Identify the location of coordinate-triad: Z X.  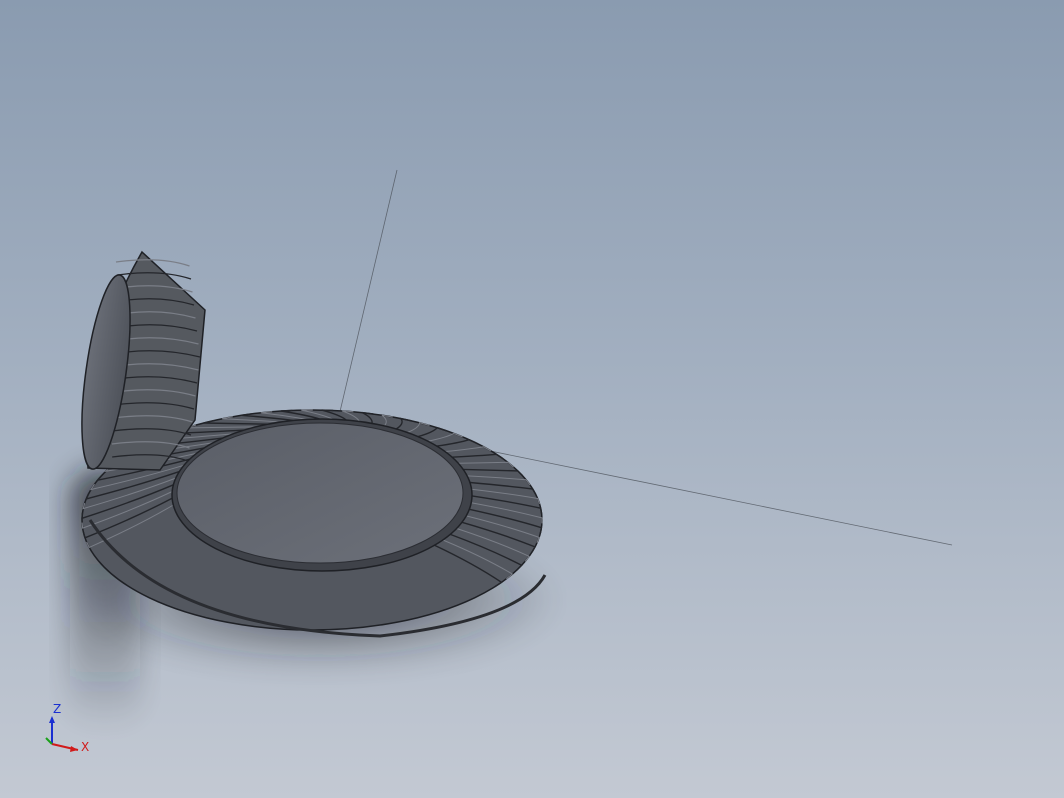
(70, 730).